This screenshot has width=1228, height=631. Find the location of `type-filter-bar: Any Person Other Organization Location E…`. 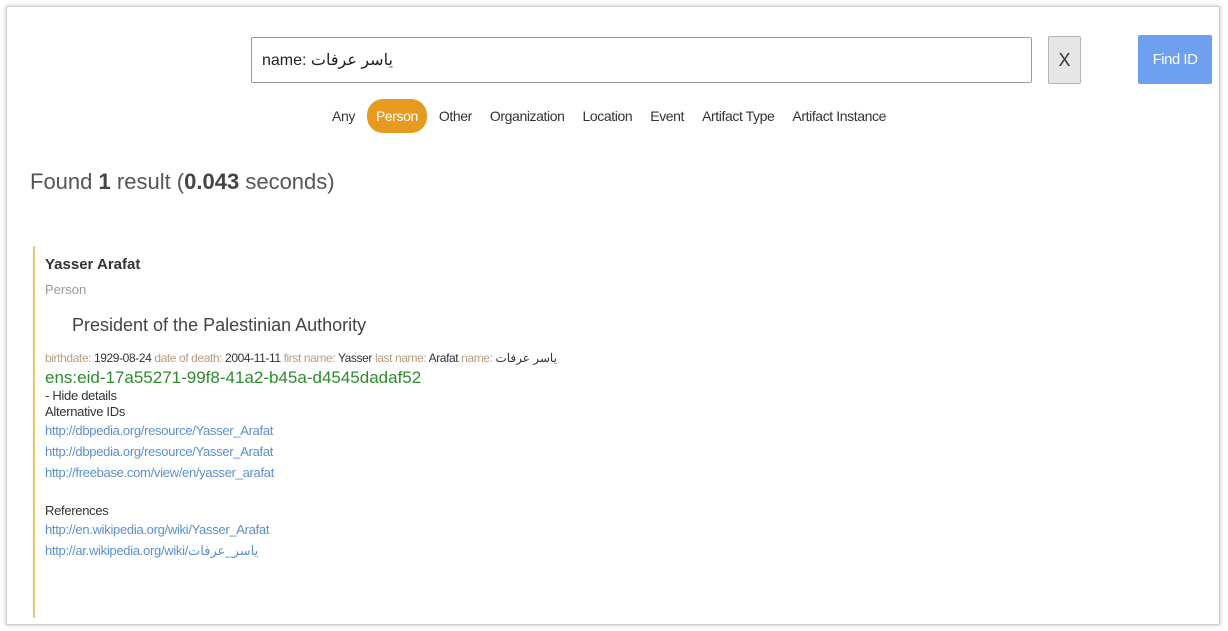

type-filter-bar: Any Person Other Organization Location E… is located at coordinates (609, 116).